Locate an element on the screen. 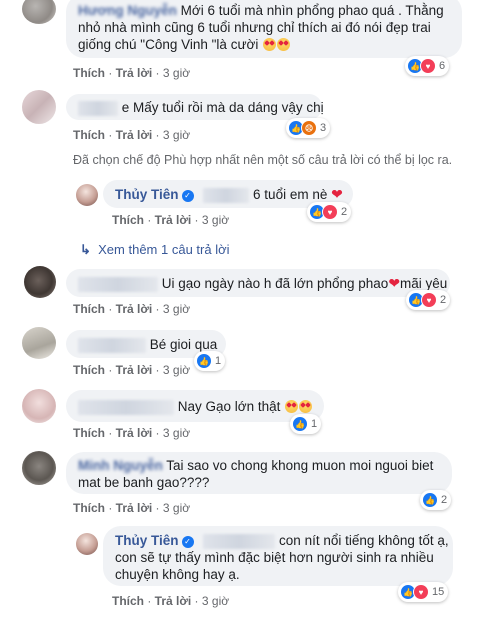 This screenshot has height=621, width=499. reaction-count: 3 is located at coordinates (323, 128).